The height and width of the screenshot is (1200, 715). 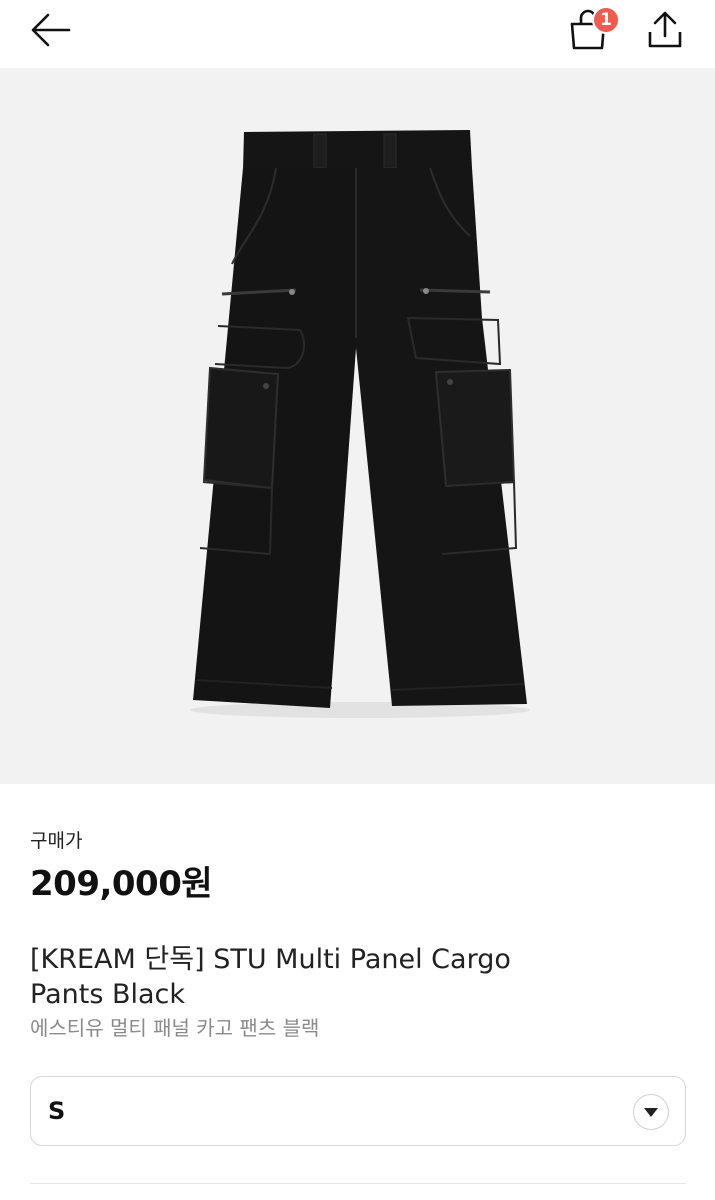 I want to click on size-select: S, so click(x=358, y=1111).